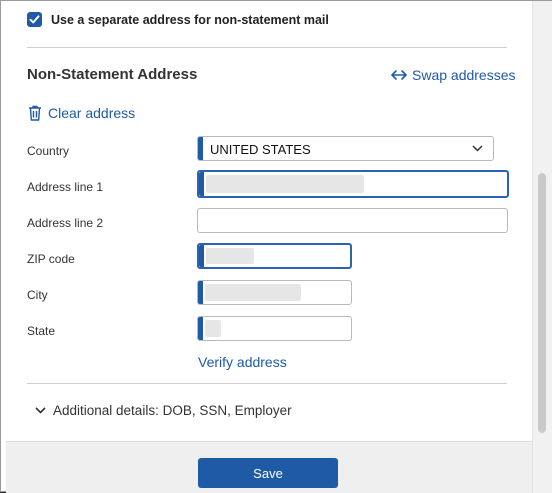  What do you see at coordinates (542, 303) in the screenshot?
I see `scrollbar-thumb` at bounding box center [542, 303].